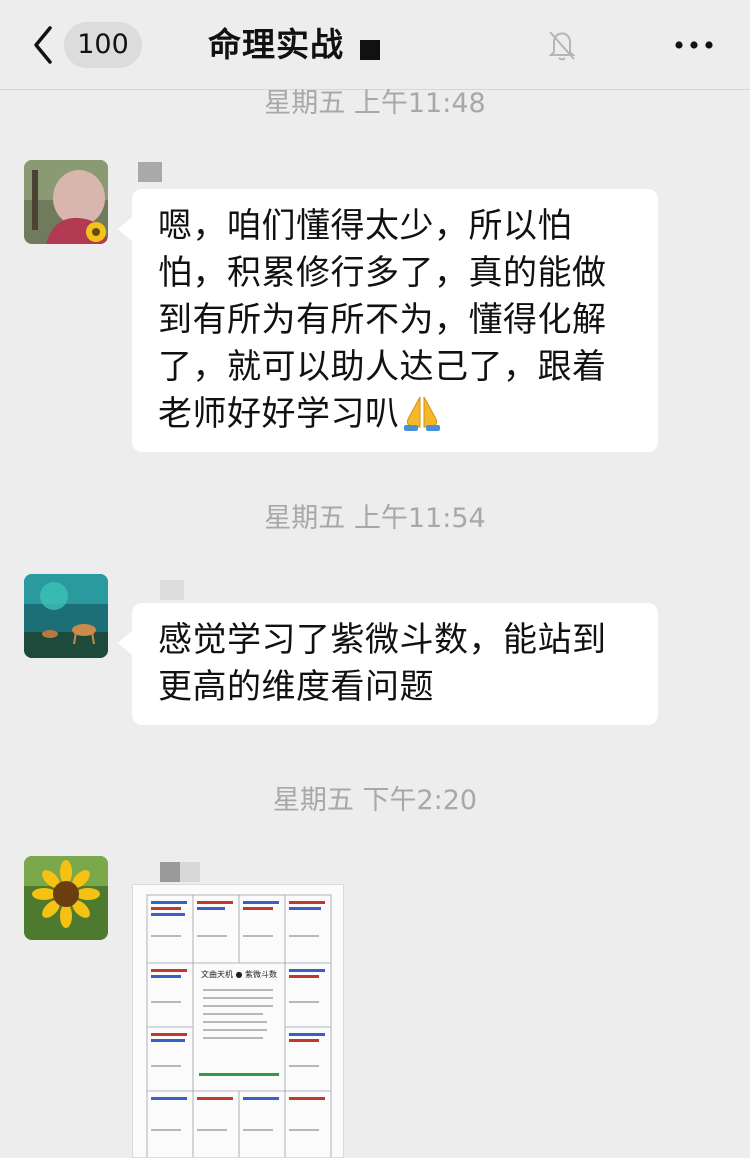 This screenshot has width=750, height=1158. I want to click on back-icon, so click(43, 45).